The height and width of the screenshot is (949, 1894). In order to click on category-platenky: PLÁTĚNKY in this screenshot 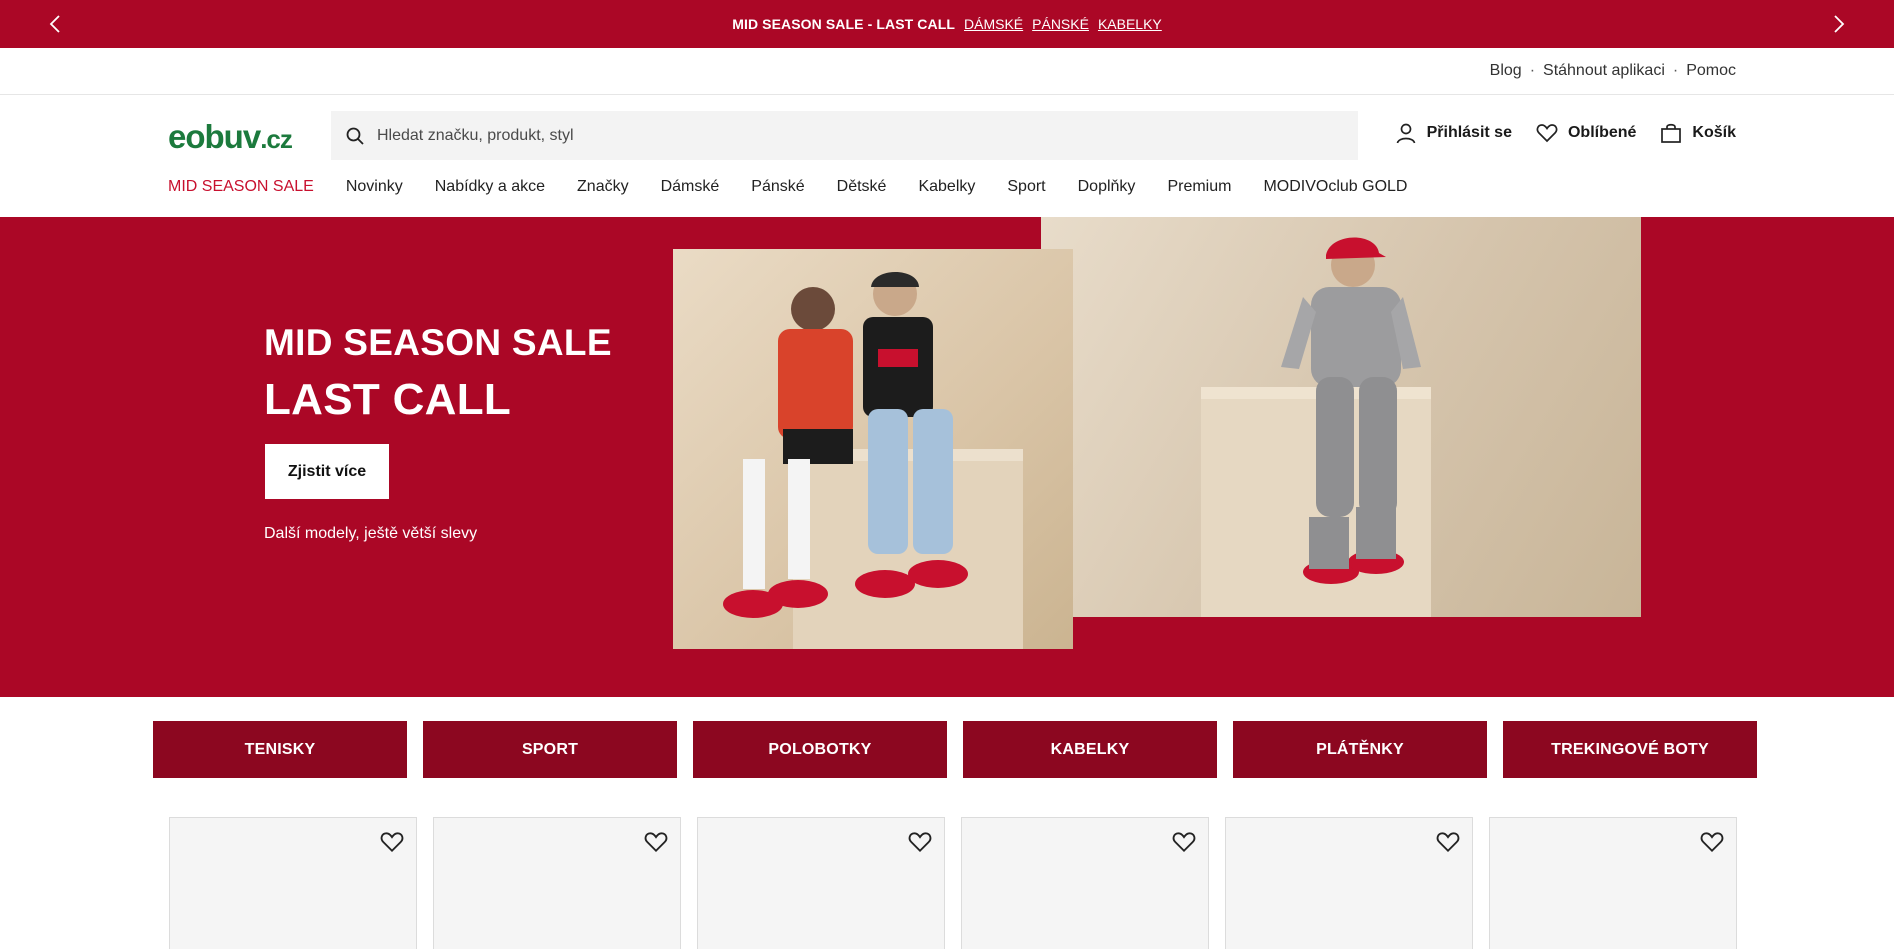, I will do `click(1360, 749)`.